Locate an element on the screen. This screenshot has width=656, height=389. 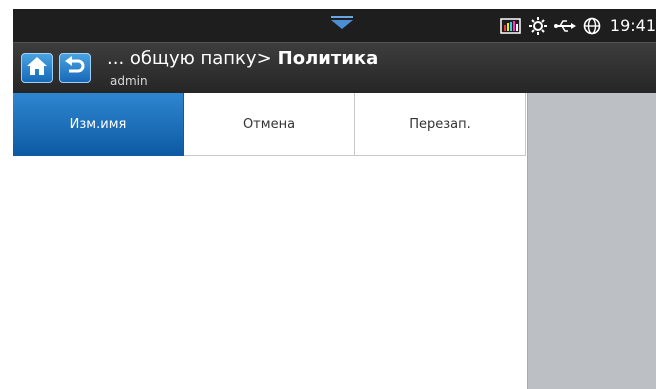
back-arrow-icon is located at coordinates (75, 68).